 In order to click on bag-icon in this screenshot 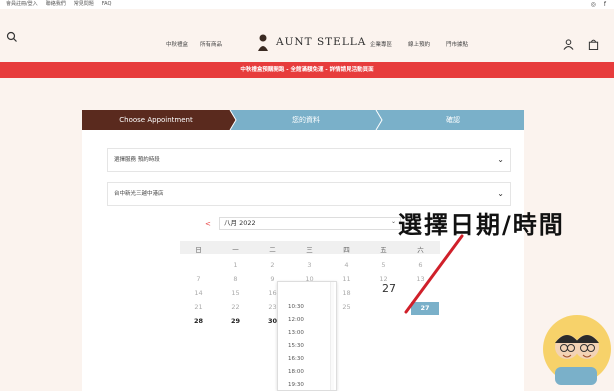, I will do `click(593, 44)`.